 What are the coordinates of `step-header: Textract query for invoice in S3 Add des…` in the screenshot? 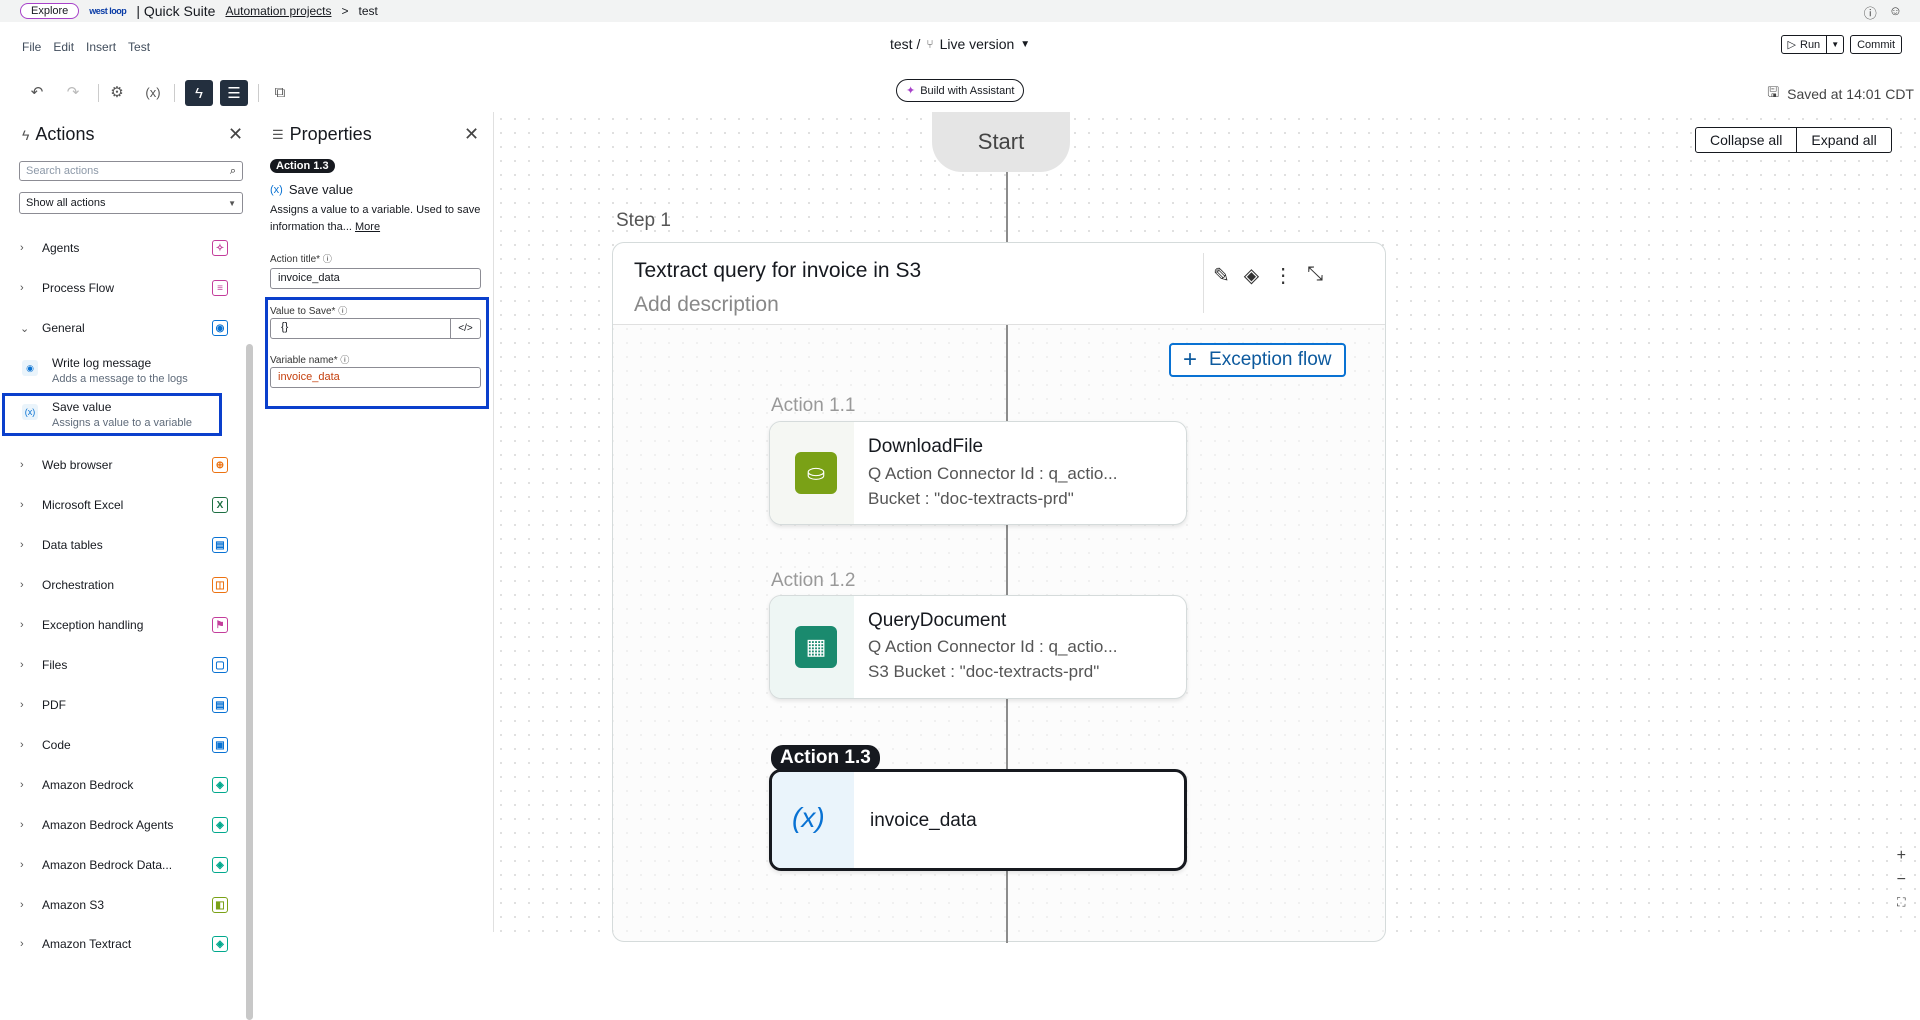 It's located at (999, 284).